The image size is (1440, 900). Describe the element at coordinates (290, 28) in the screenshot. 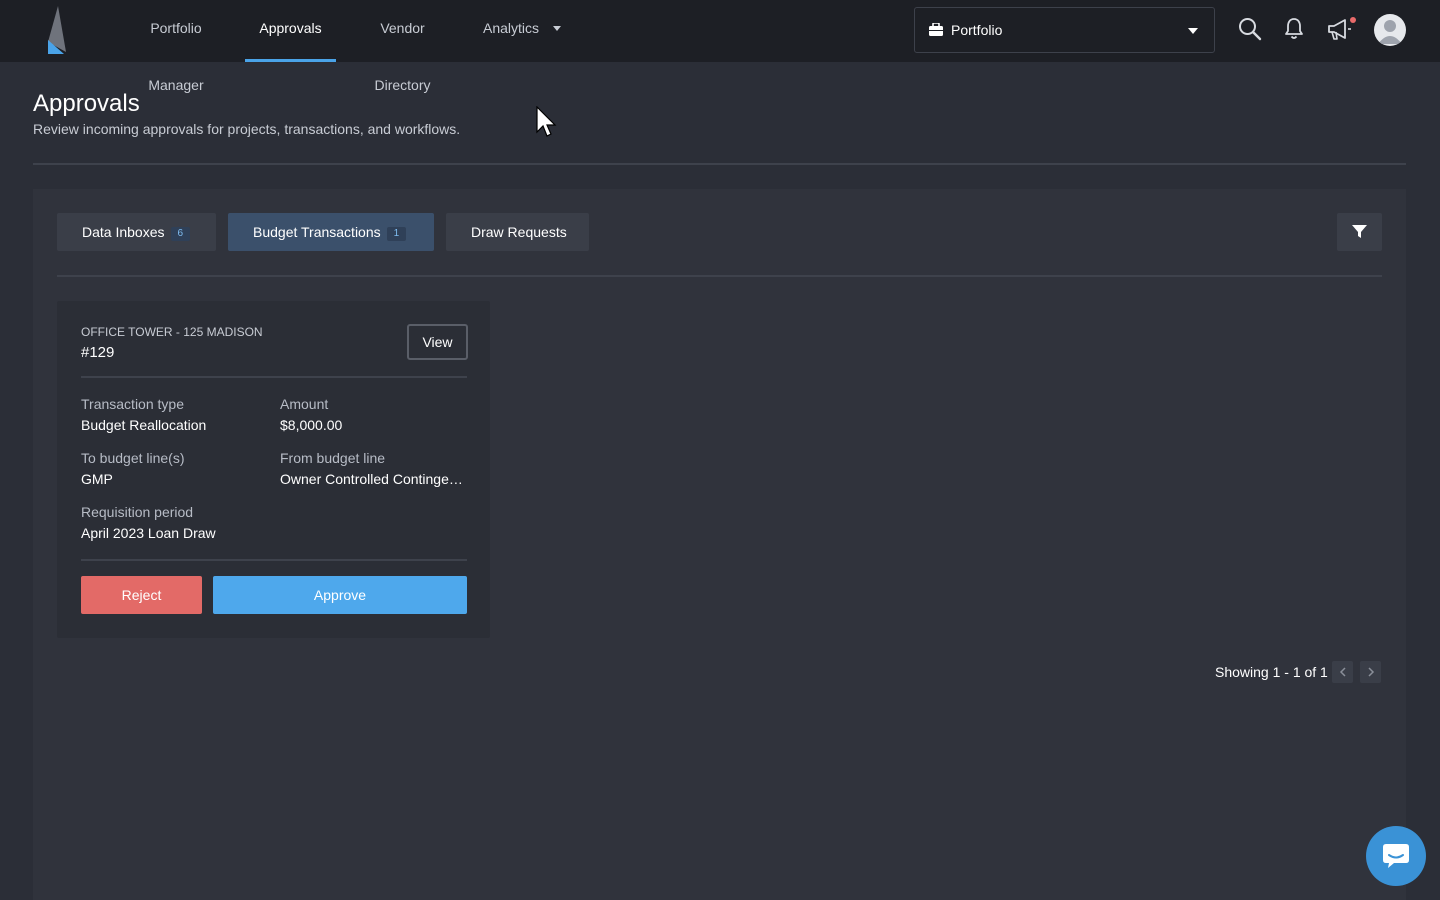

I see `nav-approvals-label: Approvals` at that location.